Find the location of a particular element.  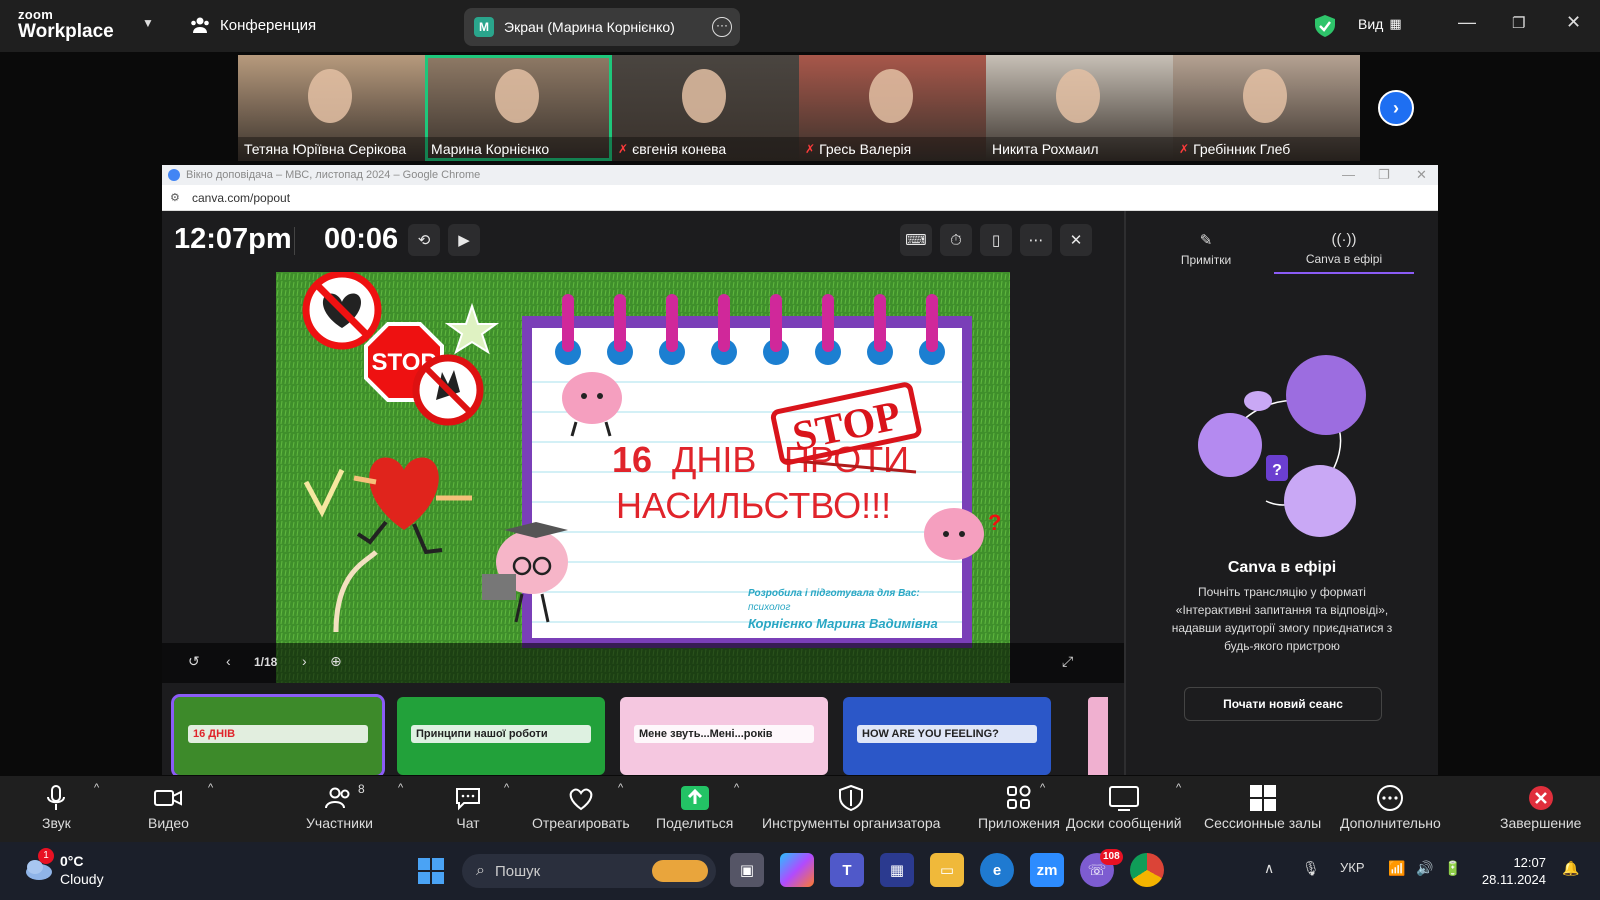

notification-bell-icon: 🔔 is located at coordinates (1570, 868).